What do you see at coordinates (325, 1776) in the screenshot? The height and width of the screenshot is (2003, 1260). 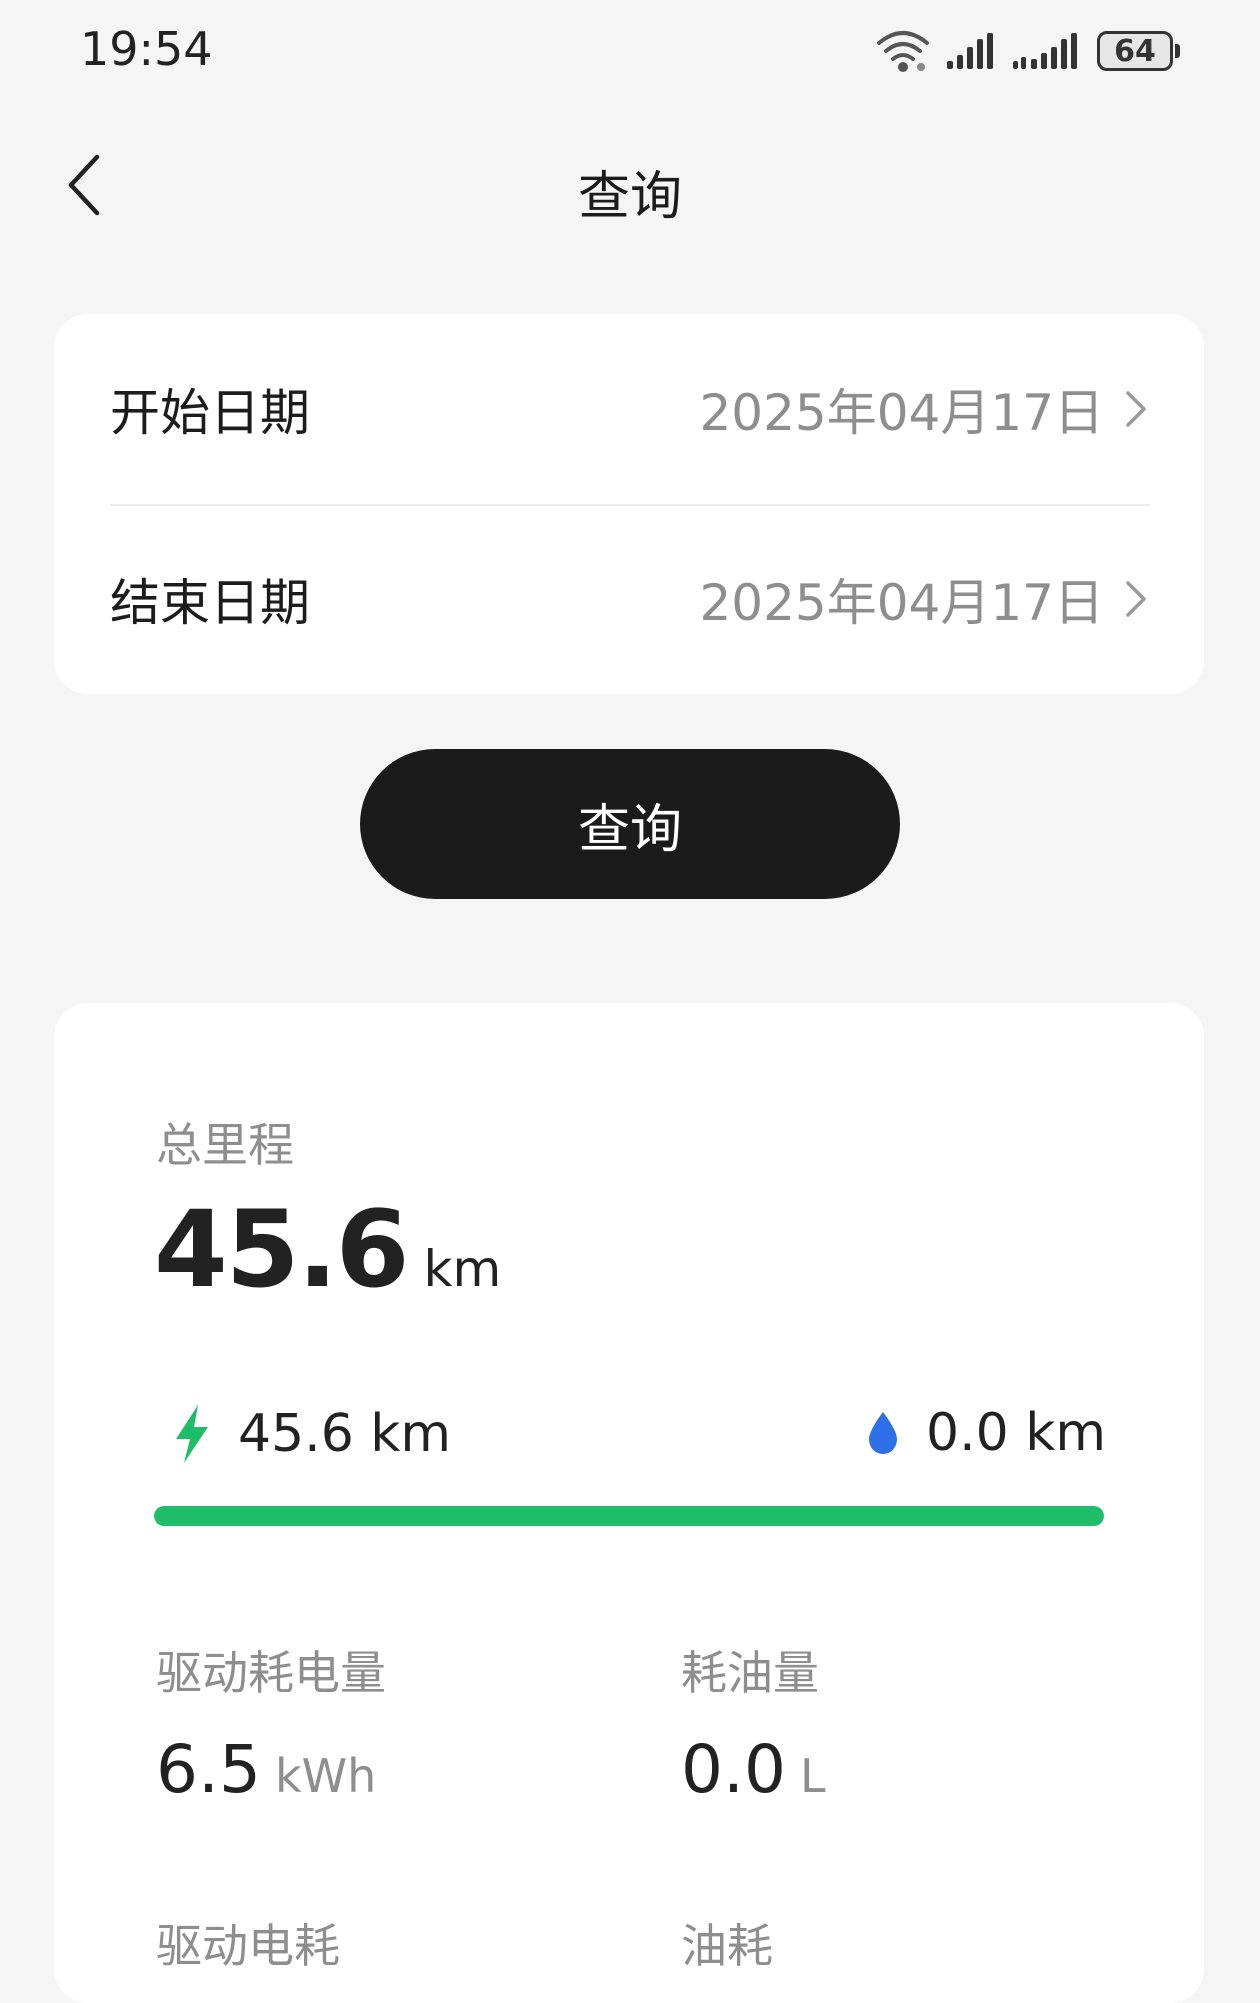 I see `drive-energy-unit: kWh` at bounding box center [325, 1776].